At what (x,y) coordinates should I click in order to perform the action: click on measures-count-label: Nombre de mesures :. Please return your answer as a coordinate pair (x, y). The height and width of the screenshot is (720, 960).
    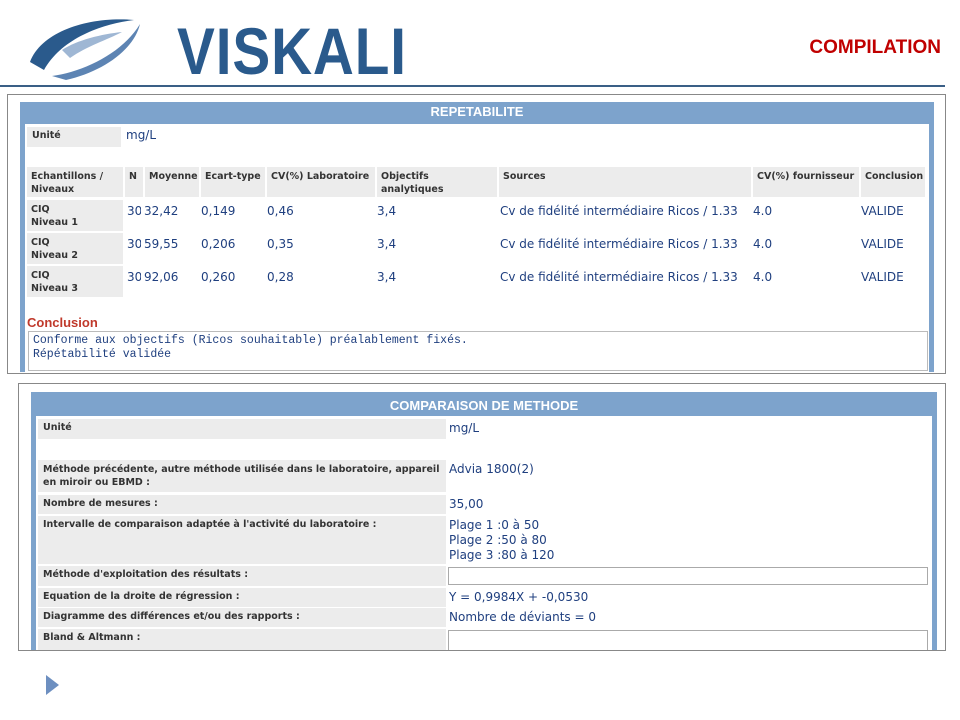
    Looking at the image, I should click on (242, 504).